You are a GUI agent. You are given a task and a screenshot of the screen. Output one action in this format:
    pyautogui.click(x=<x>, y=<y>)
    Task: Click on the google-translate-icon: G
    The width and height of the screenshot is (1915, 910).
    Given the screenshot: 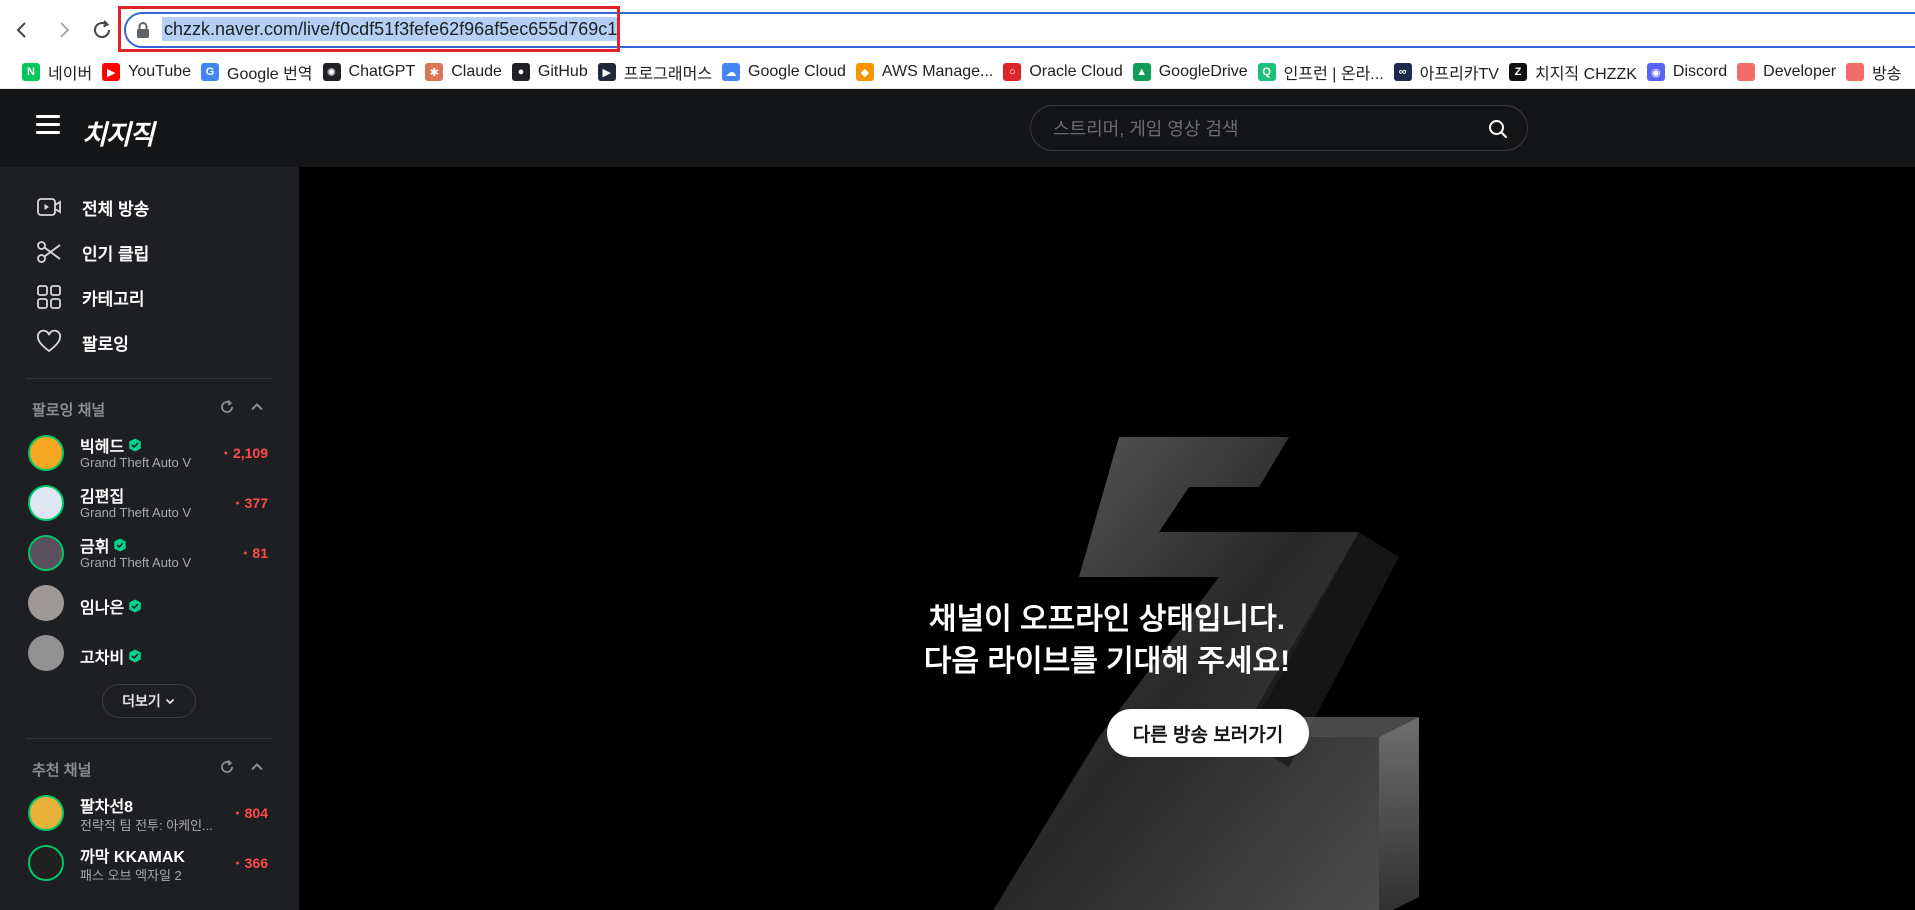 What is the action you would take?
    pyautogui.click(x=210, y=72)
    